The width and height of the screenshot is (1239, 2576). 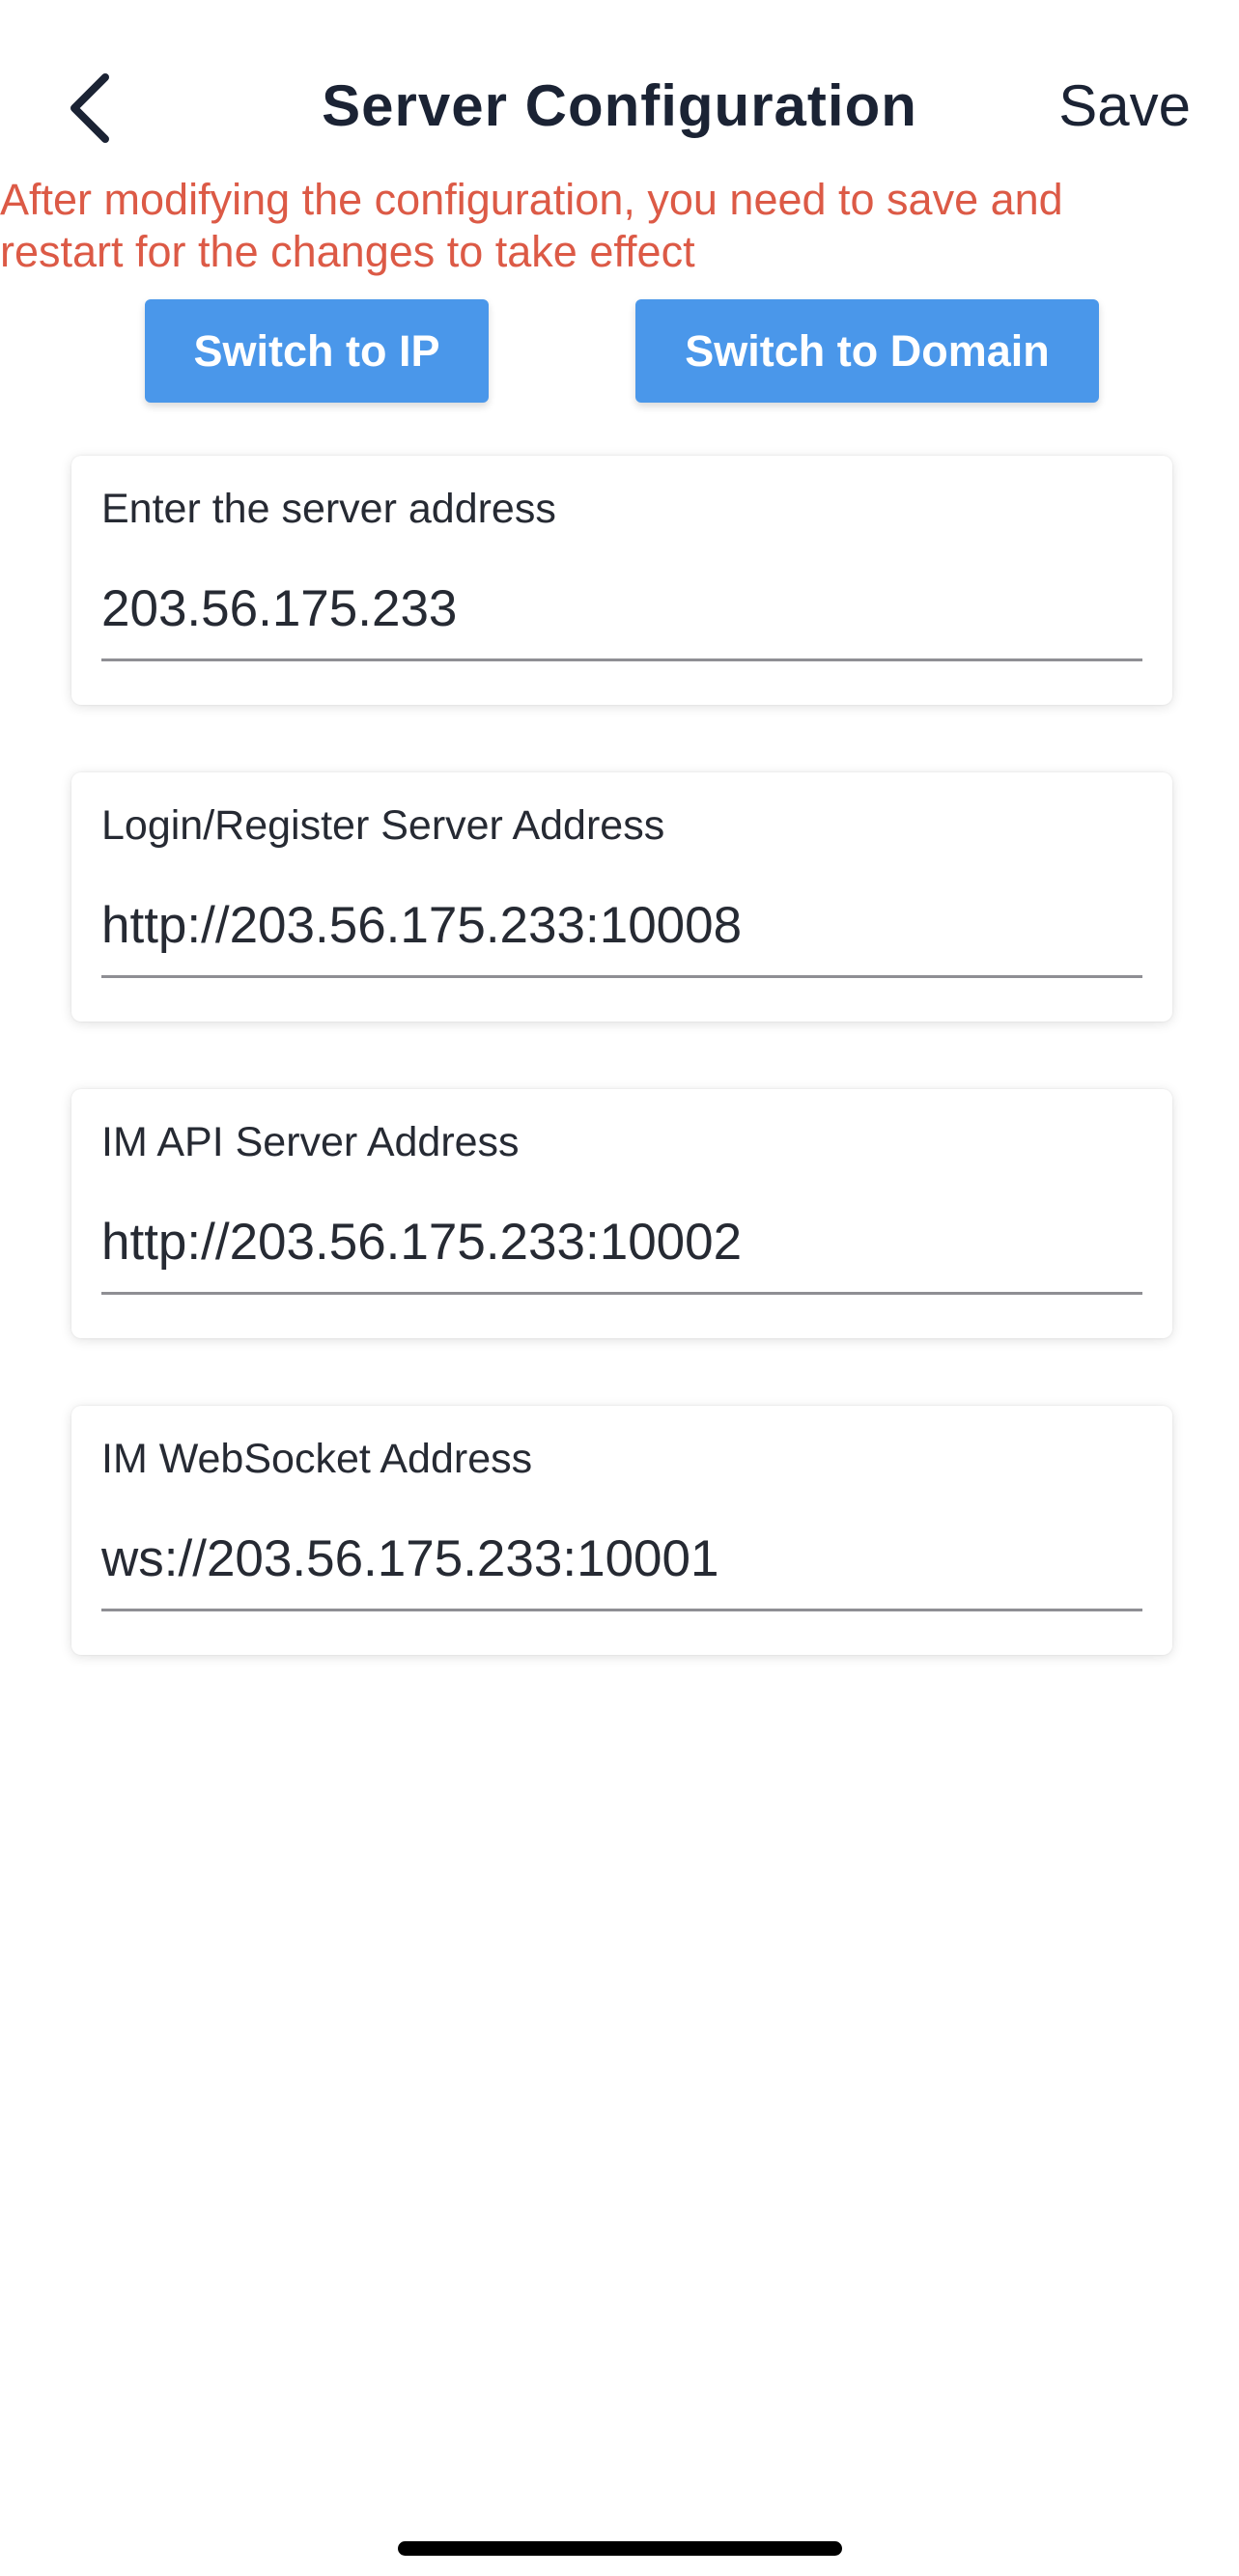 I want to click on server-address-card: Enter the server address, so click(x=621, y=580).